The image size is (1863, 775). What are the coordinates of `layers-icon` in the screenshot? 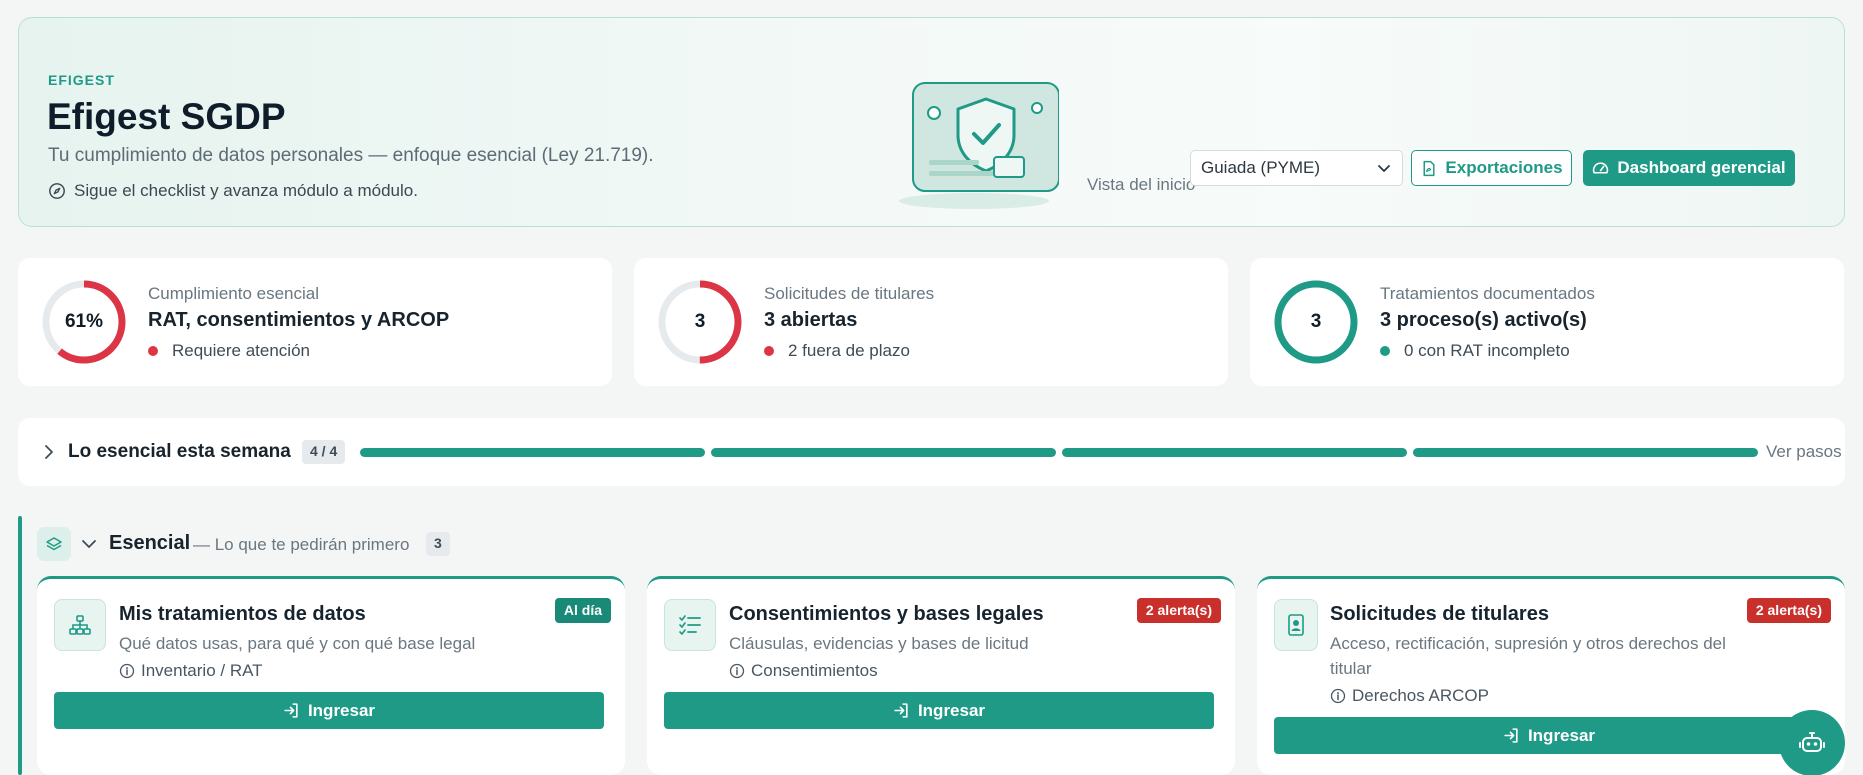 It's located at (54, 544).